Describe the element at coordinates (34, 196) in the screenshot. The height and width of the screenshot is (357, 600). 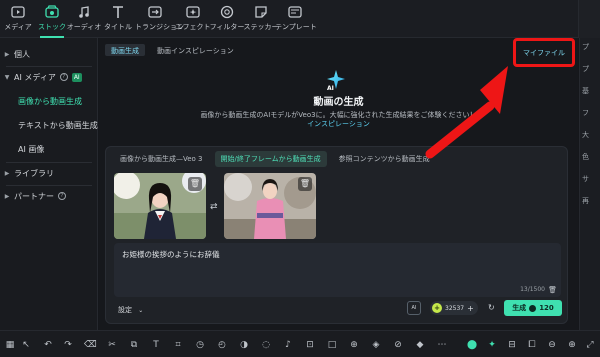
I see `sidebar-item-label: パートナー` at that location.